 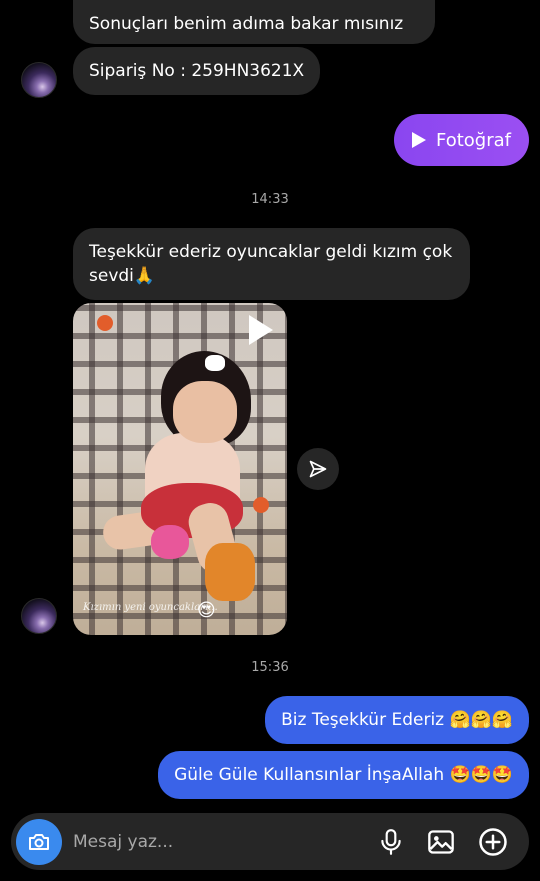 I want to click on camera-icon, so click(x=39, y=842).